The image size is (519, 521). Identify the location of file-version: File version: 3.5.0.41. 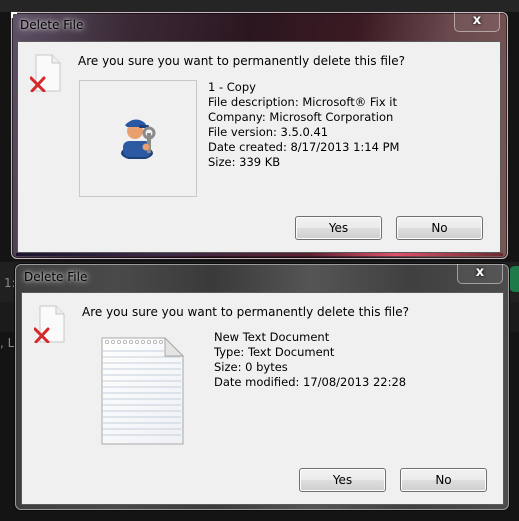
(268, 132).